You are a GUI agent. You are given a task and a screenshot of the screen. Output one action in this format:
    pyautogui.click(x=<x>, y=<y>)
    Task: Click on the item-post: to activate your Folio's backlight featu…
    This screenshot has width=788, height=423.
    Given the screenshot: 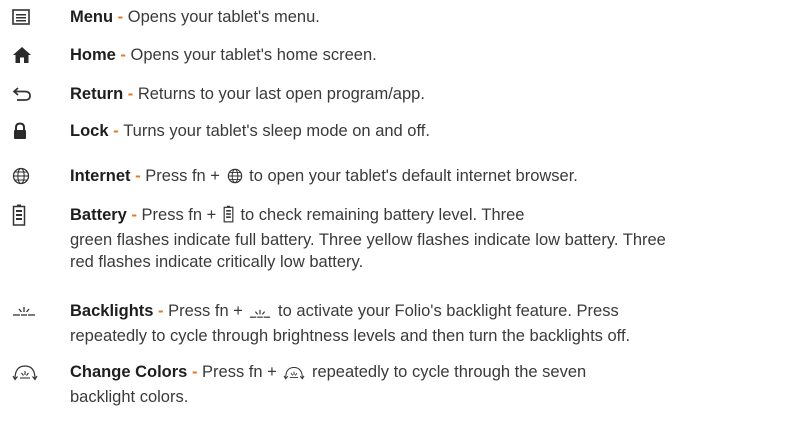 What is the action you would take?
    pyautogui.click(x=446, y=311)
    